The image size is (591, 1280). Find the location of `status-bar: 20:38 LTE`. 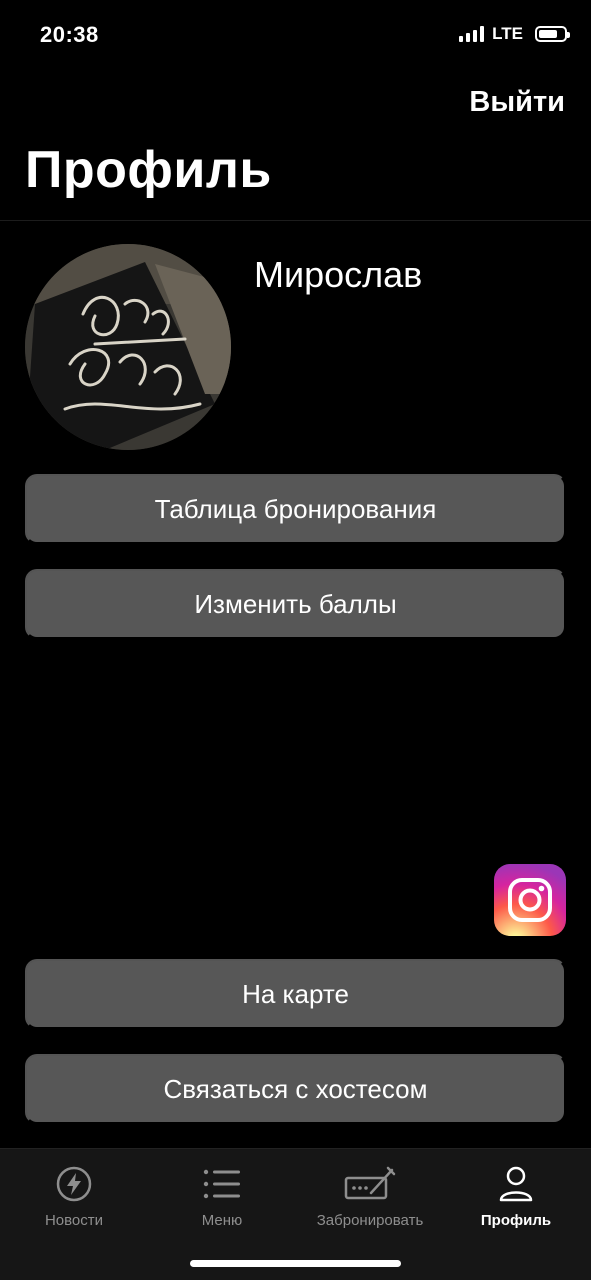

status-bar: 20:38 LTE is located at coordinates (295, 36).